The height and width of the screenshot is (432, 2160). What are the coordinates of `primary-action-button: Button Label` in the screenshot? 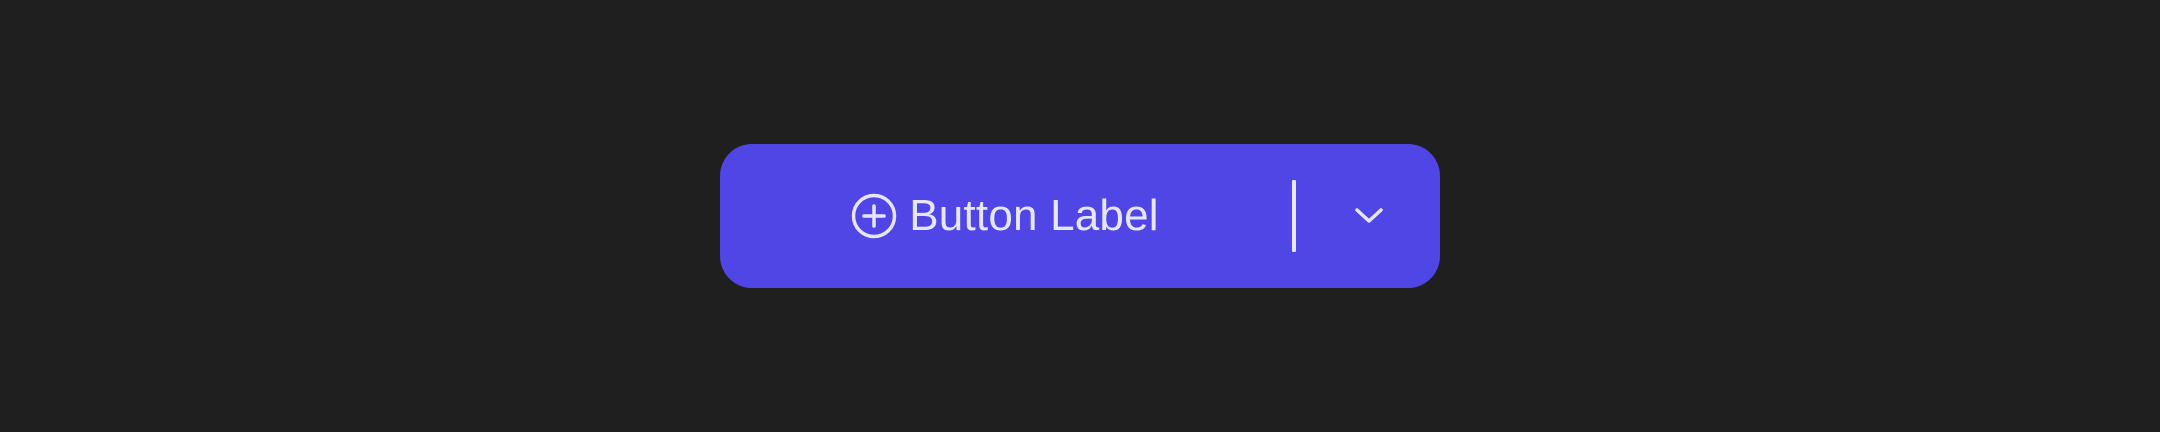 It's located at (1005, 216).